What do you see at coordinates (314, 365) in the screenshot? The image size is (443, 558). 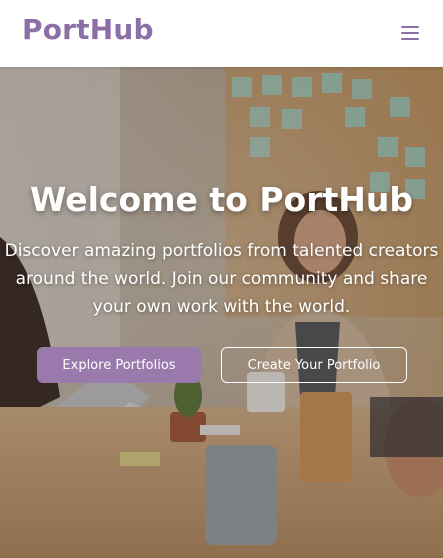 I see `create-portfolio-button: Create Your Portfolio` at bounding box center [314, 365].